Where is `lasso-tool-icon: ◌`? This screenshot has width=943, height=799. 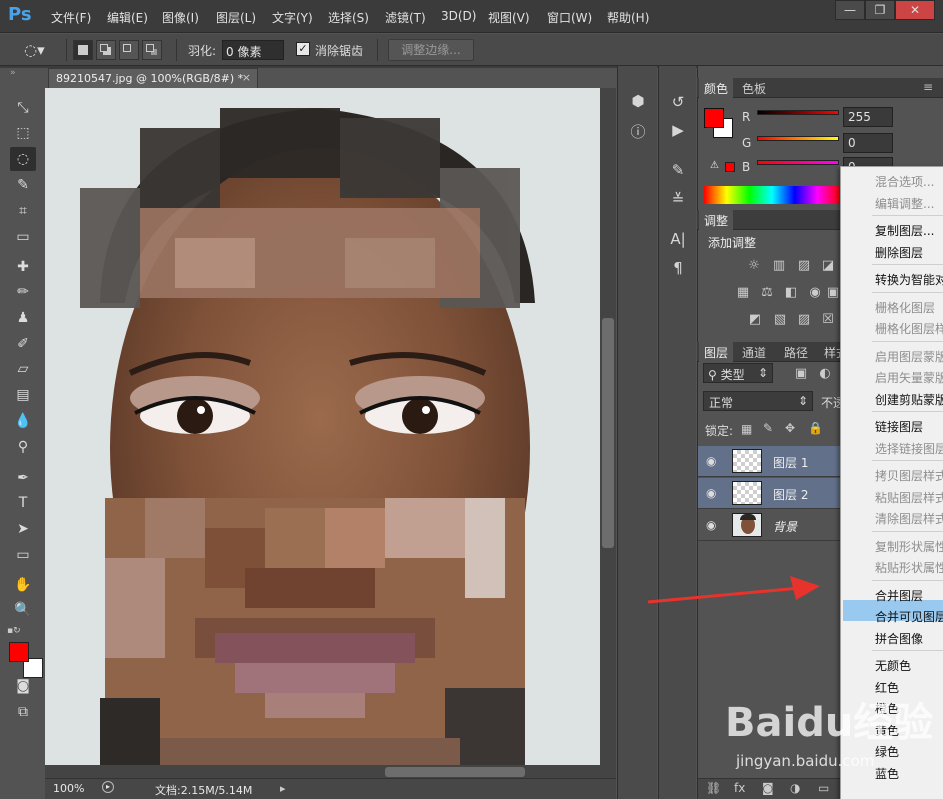
lasso-tool-icon: ◌ is located at coordinates (23, 159).